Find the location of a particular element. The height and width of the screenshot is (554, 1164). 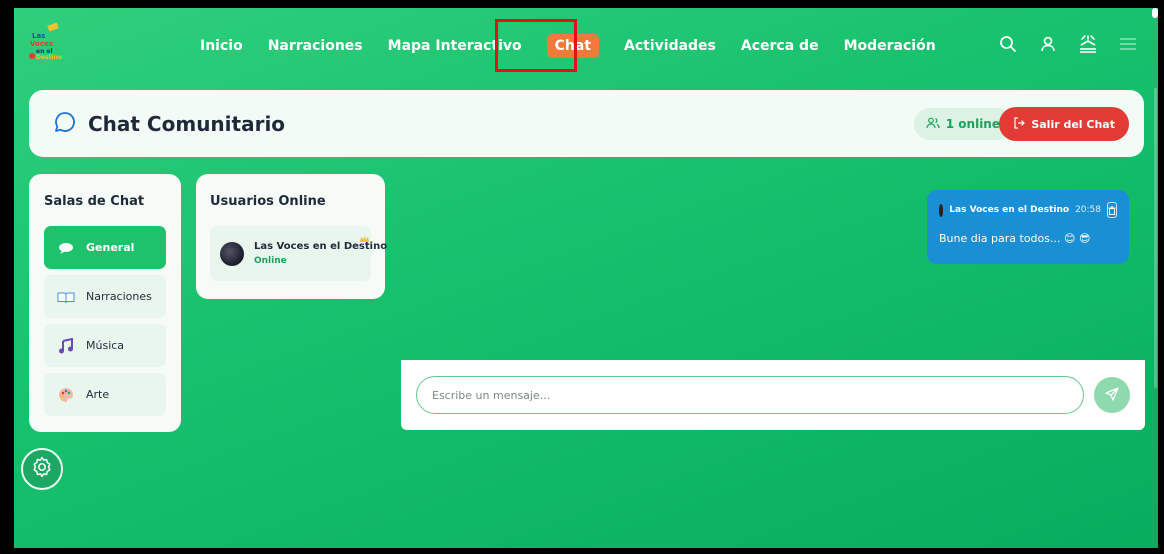

trash-icon is located at coordinates (1112, 210).